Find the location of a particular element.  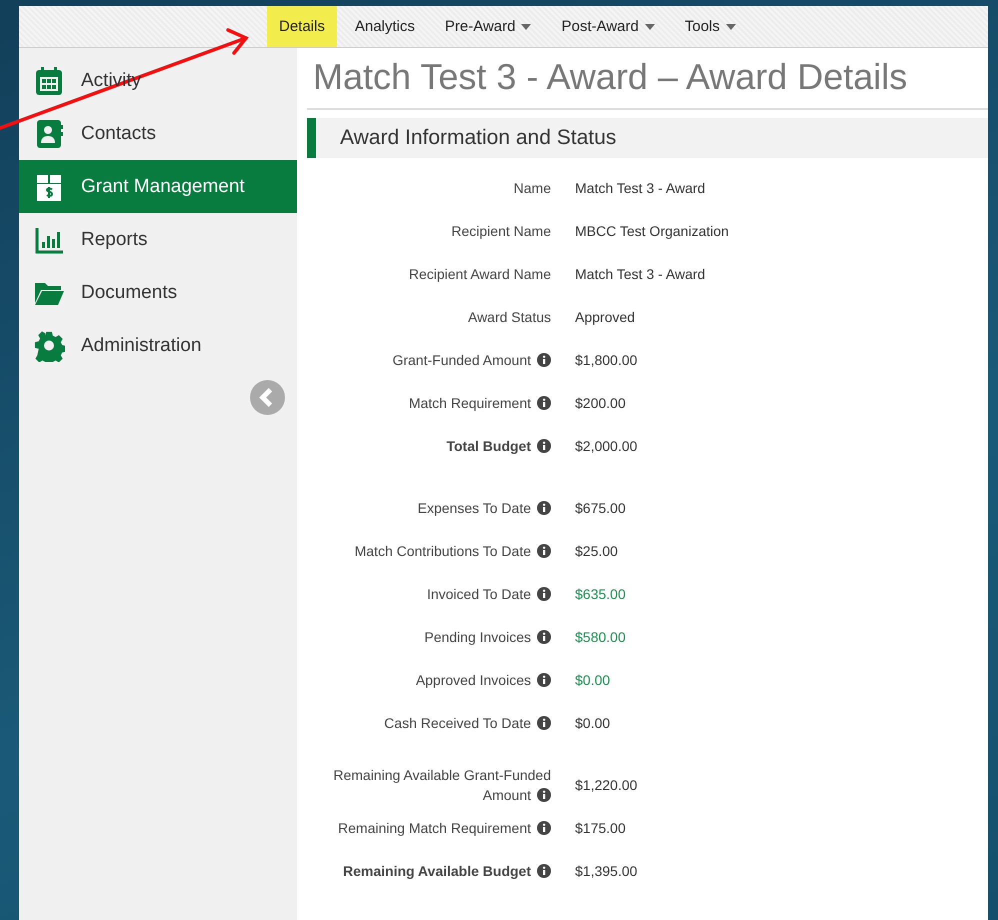

field-value: $675.00 is located at coordinates (601, 508).